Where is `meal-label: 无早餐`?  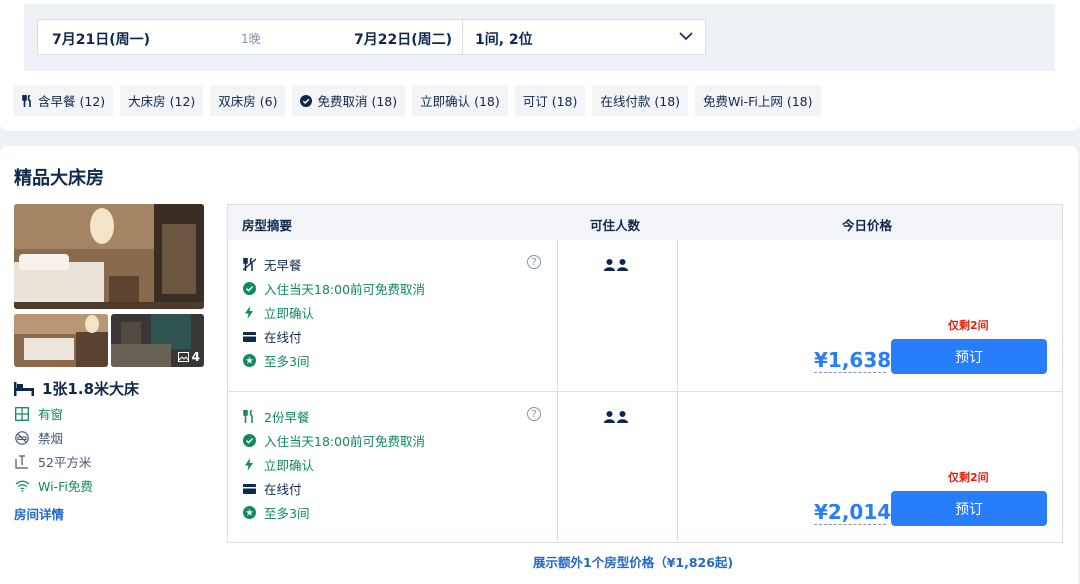 meal-label: 无早餐 is located at coordinates (283, 265).